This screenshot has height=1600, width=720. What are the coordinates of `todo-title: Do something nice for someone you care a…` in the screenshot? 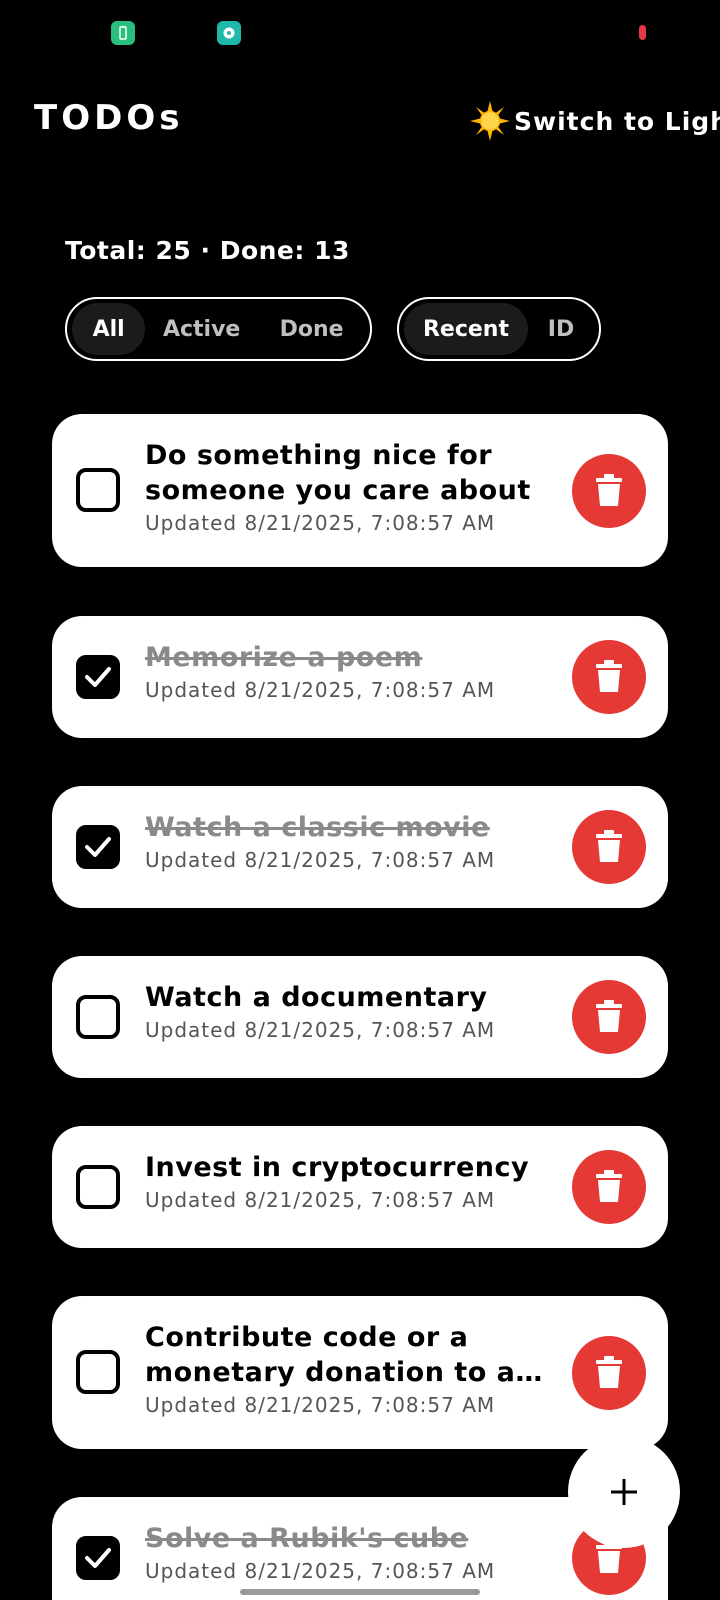 It's located at (338, 473).